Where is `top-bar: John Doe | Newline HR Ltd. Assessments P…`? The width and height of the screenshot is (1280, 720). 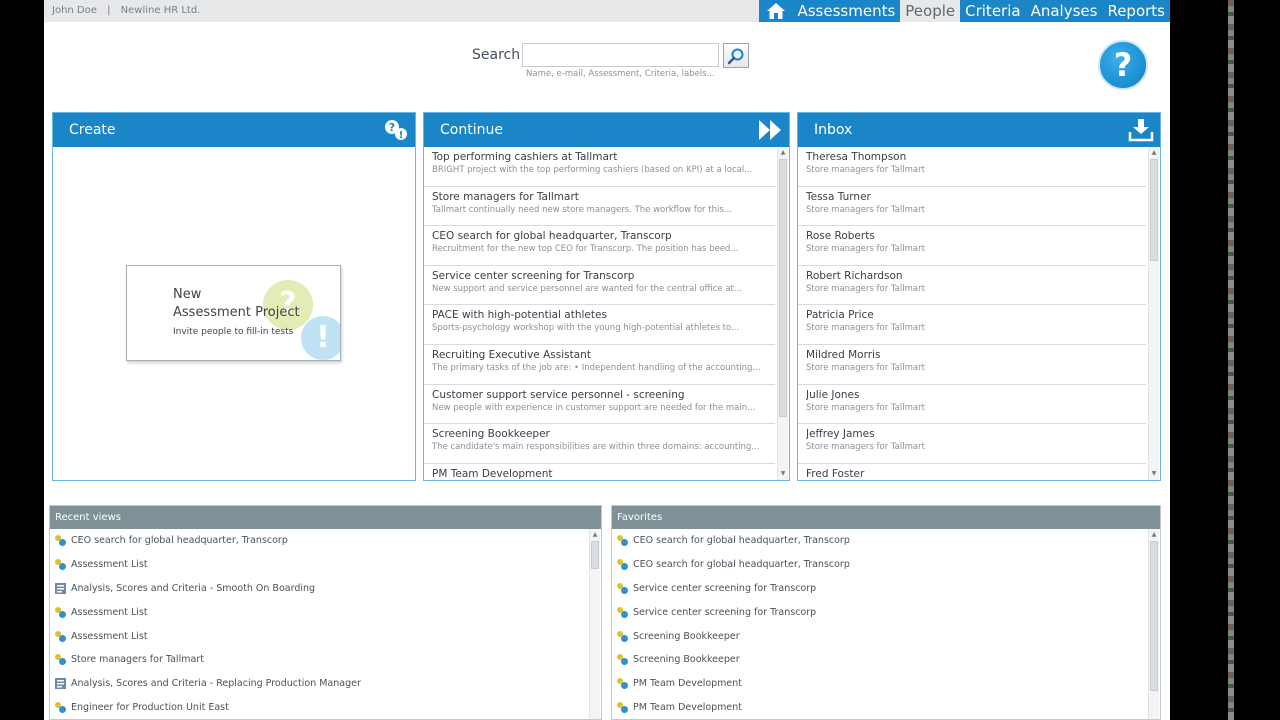
top-bar: John Doe | Newline HR Ltd. Assessments P… is located at coordinates (607, 11).